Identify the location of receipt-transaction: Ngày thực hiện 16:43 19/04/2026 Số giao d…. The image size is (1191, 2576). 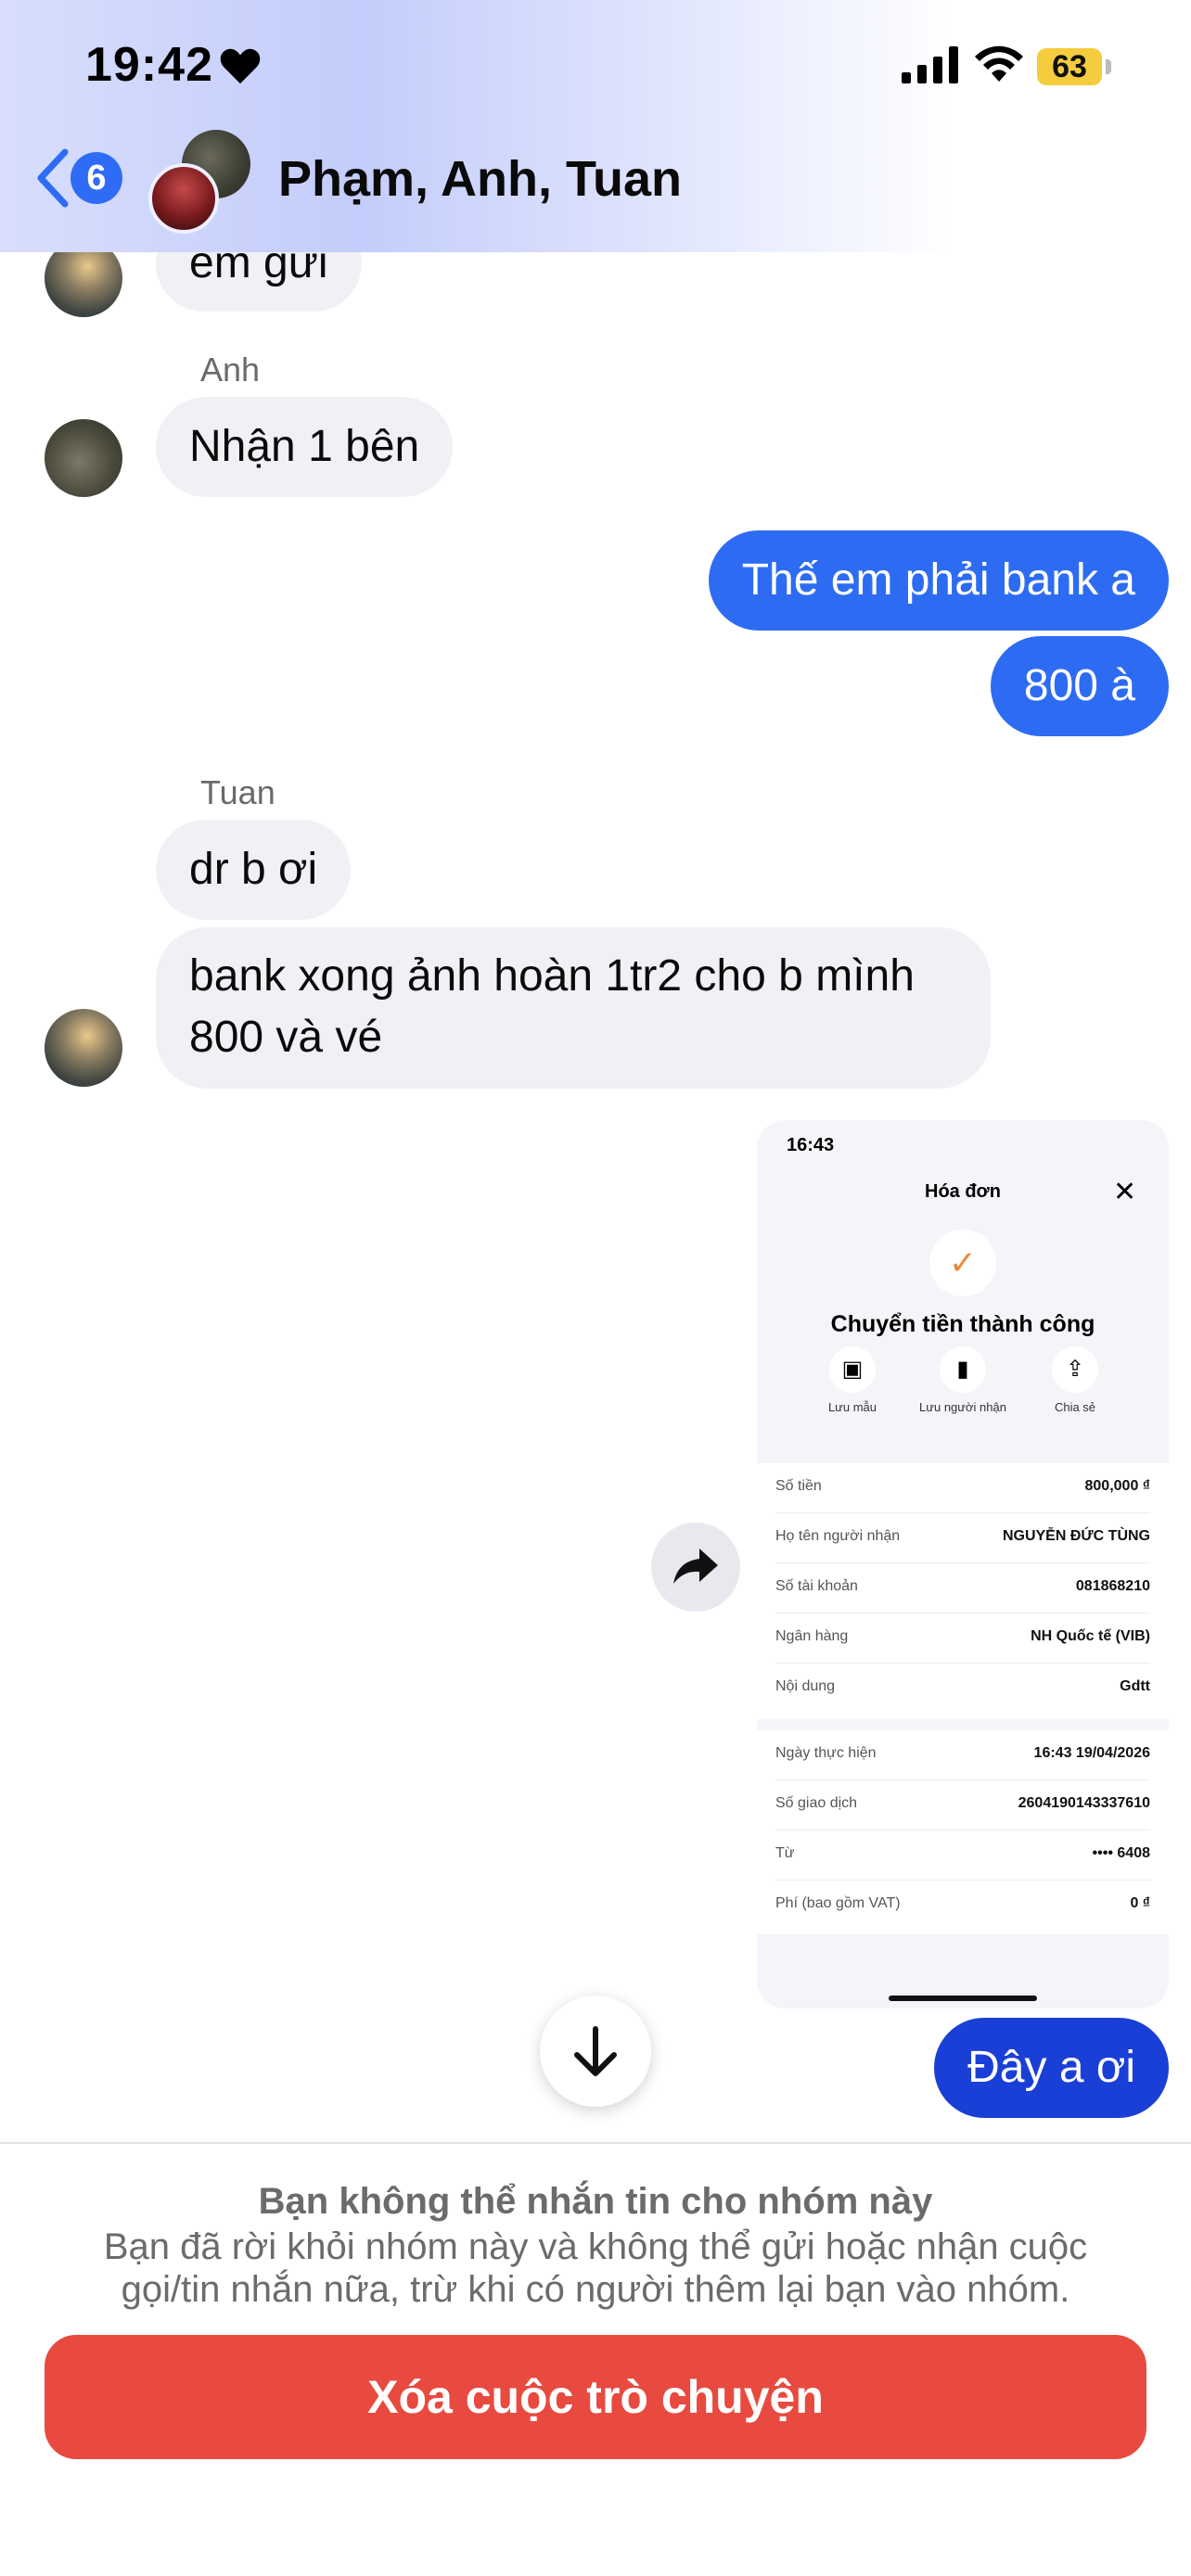
(963, 1832).